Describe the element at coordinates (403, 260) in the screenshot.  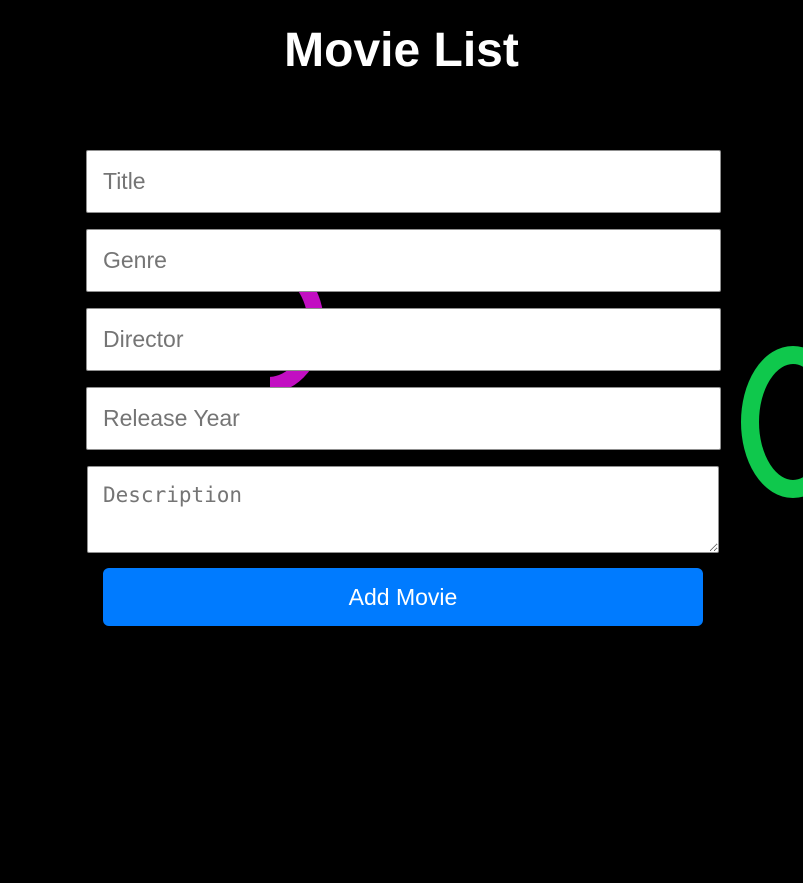
I see `genre-input` at that location.